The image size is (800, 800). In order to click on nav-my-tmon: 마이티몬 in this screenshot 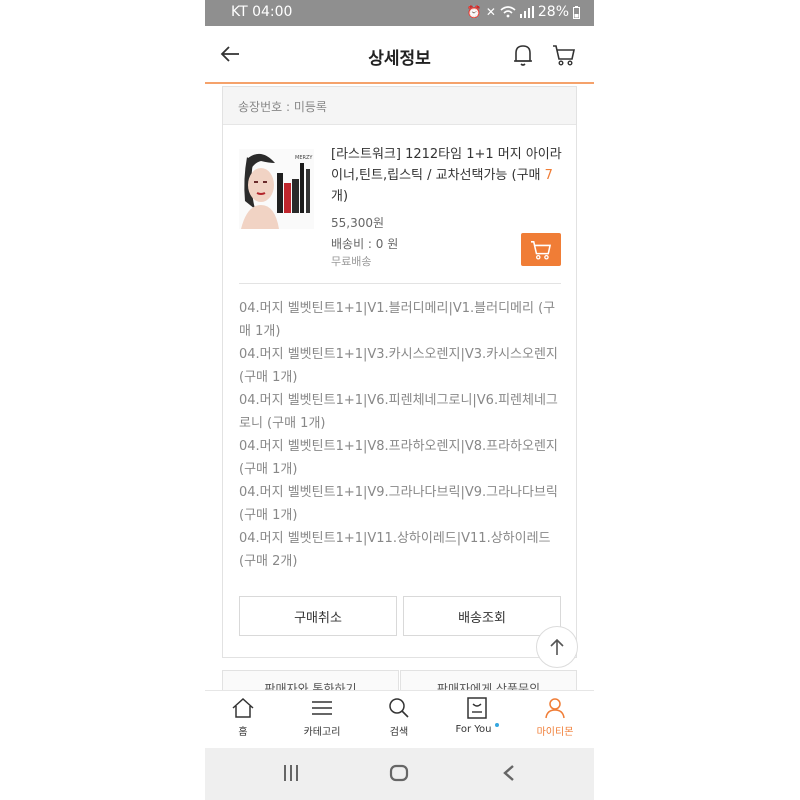, I will do `click(555, 717)`.